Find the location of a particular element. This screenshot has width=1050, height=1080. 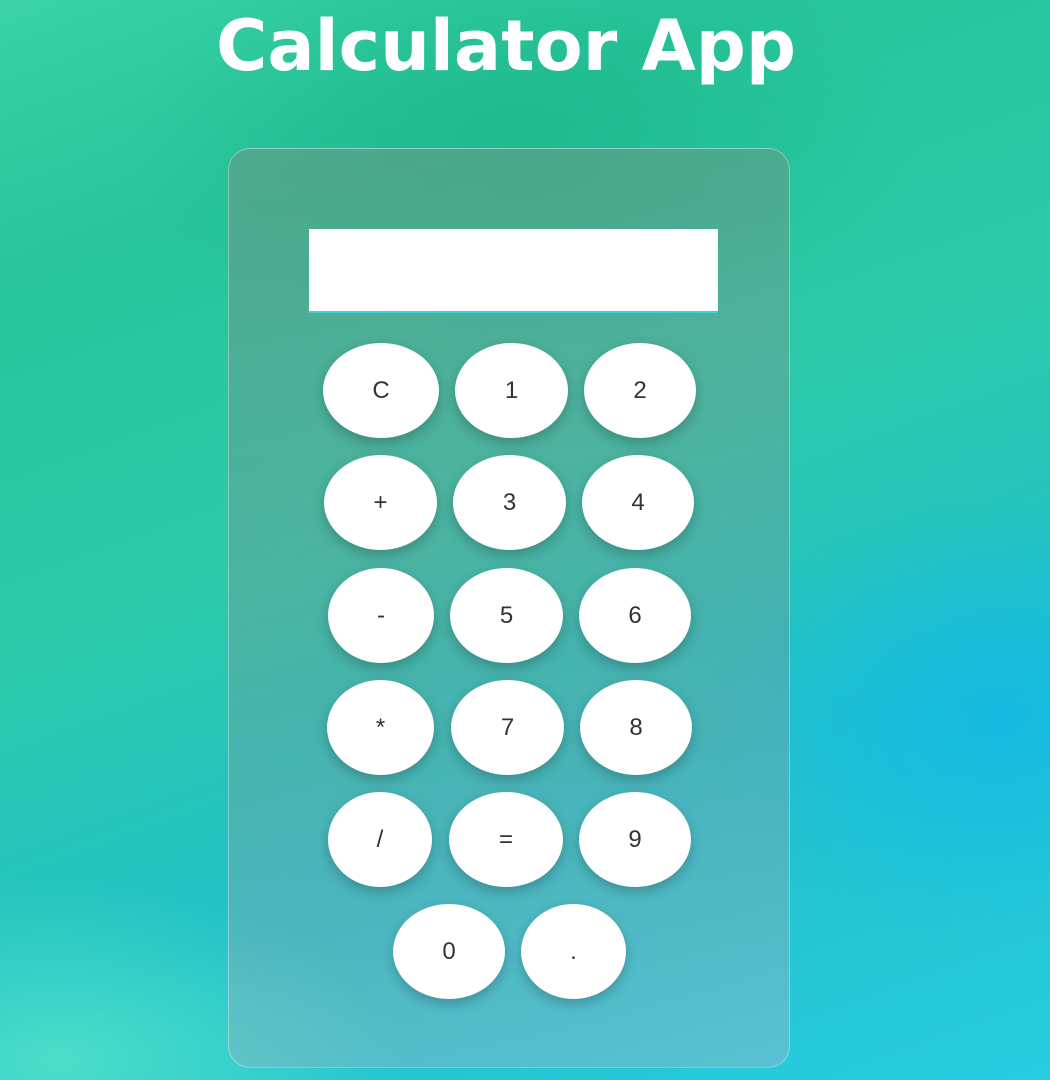

subtract-button: - is located at coordinates (381, 615).